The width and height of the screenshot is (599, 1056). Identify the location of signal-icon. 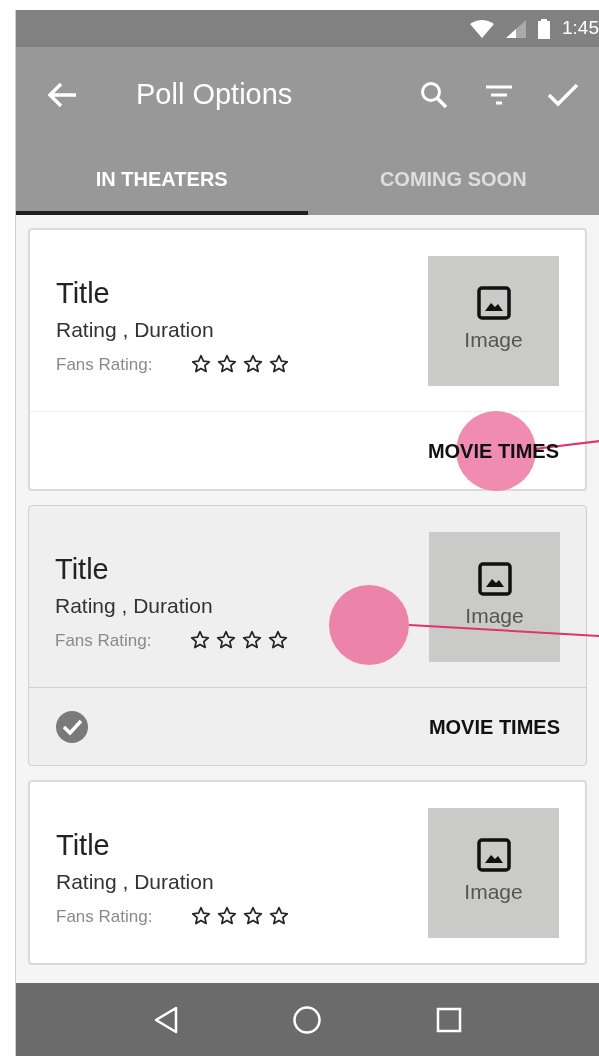
(516, 28).